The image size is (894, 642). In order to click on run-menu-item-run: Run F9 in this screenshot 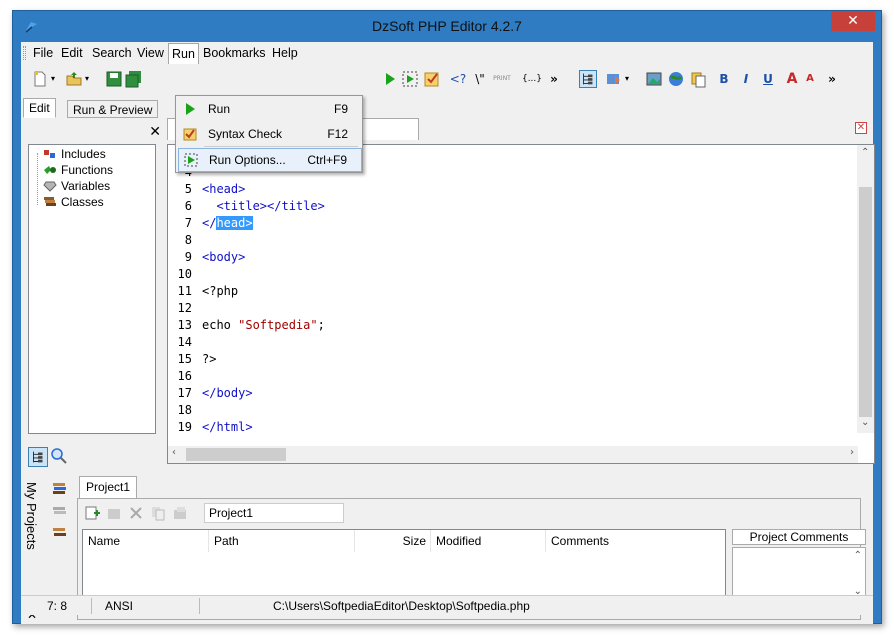, I will do `click(270, 110)`.